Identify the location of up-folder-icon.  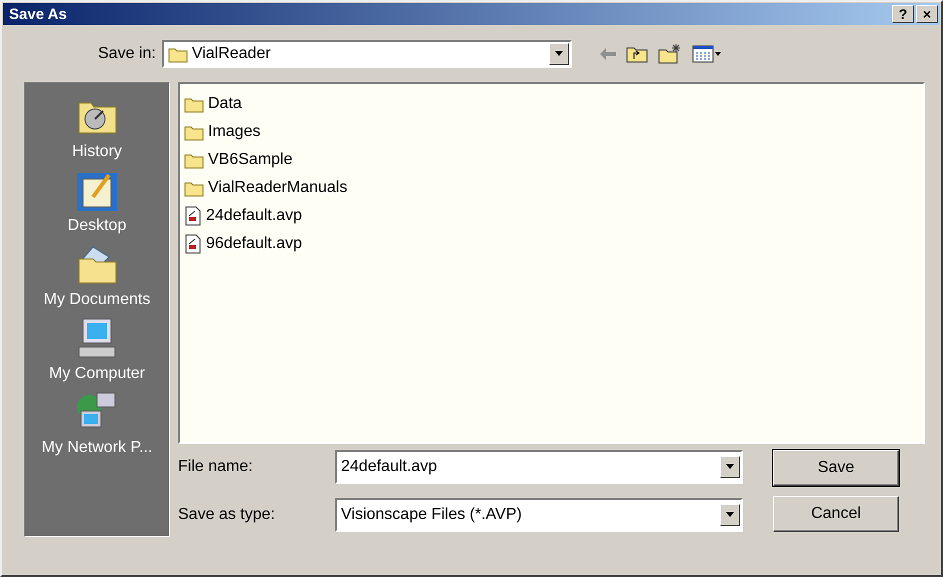
(637, 54).